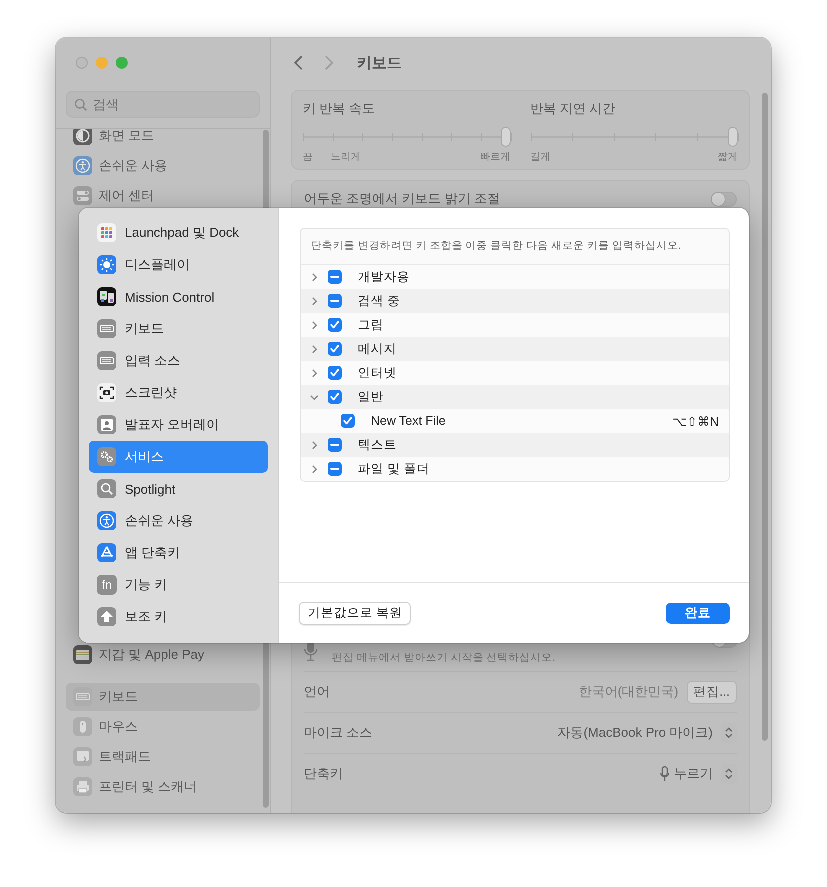 The width and height of the screenshot is (827, 887). What do you see at coordinates (178, 553) in the screenshot?
I see `sidebar-item: 앱 단축키` at bounding box center [178, 553].